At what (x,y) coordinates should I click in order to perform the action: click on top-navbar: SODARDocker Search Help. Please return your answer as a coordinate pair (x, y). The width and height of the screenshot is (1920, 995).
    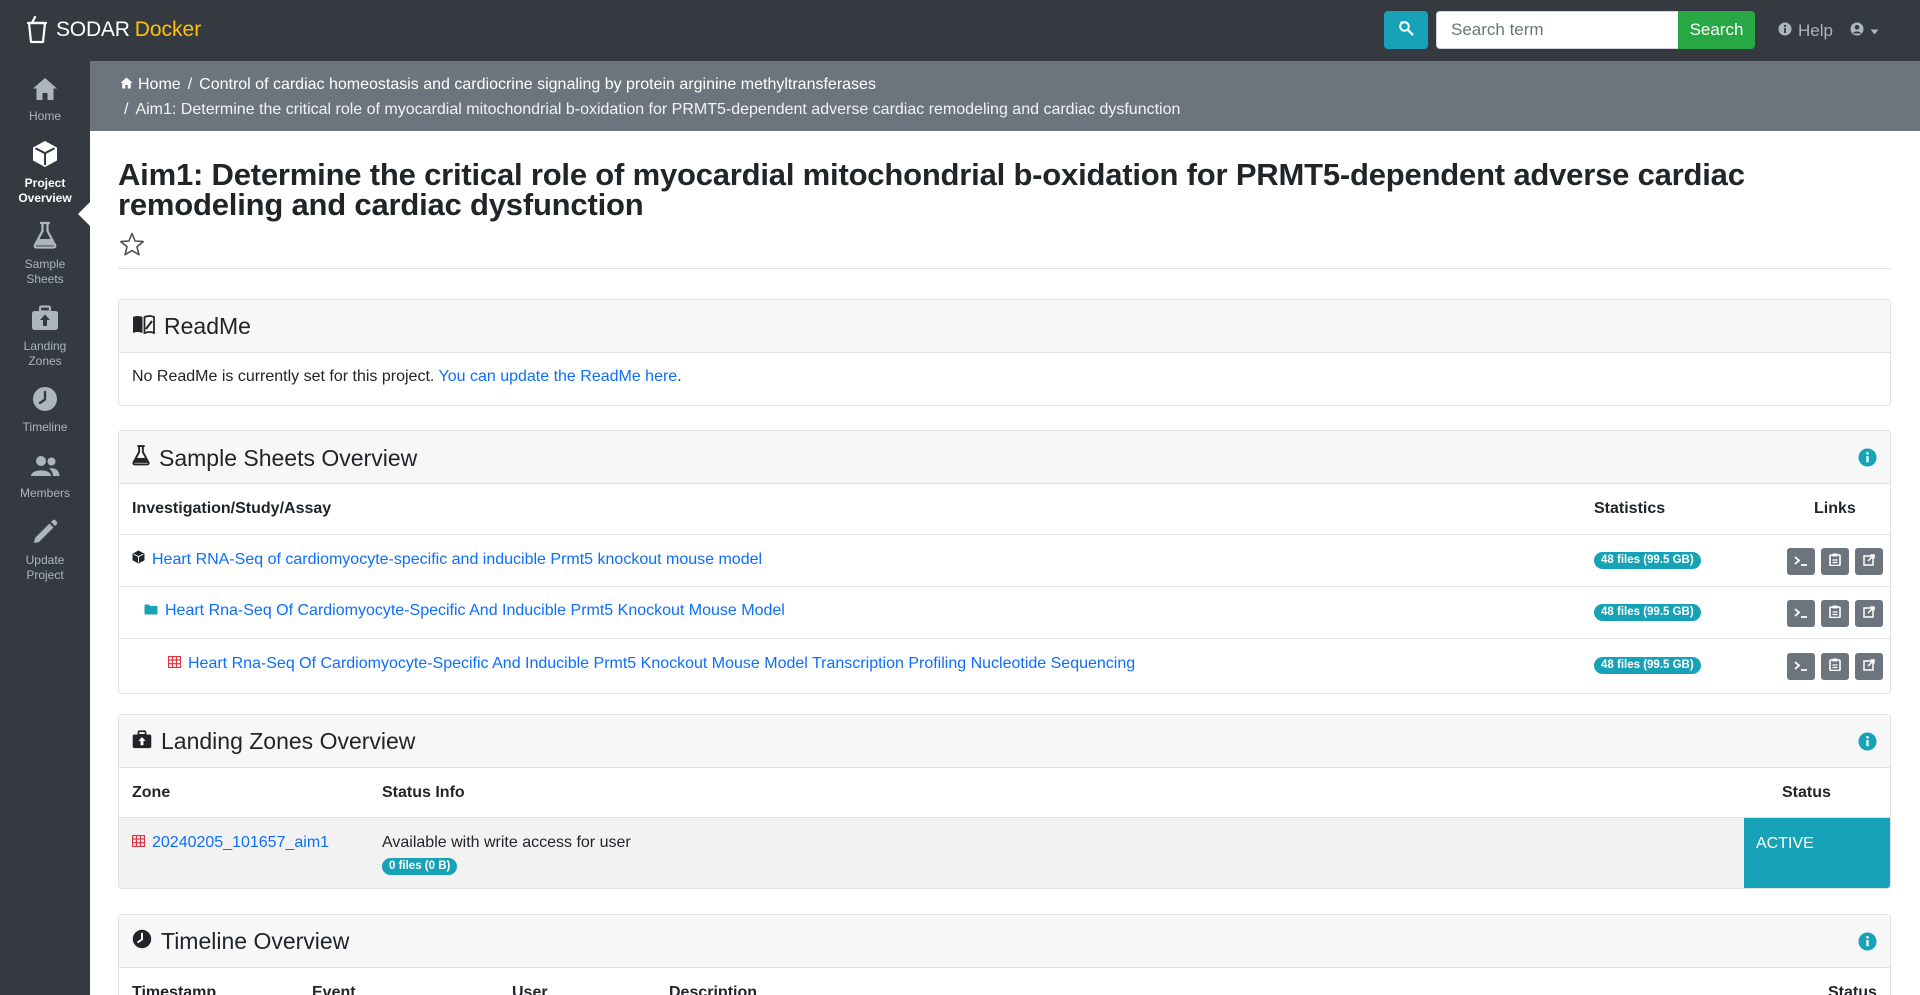
    Looking at the image, I should click on (960, 30).